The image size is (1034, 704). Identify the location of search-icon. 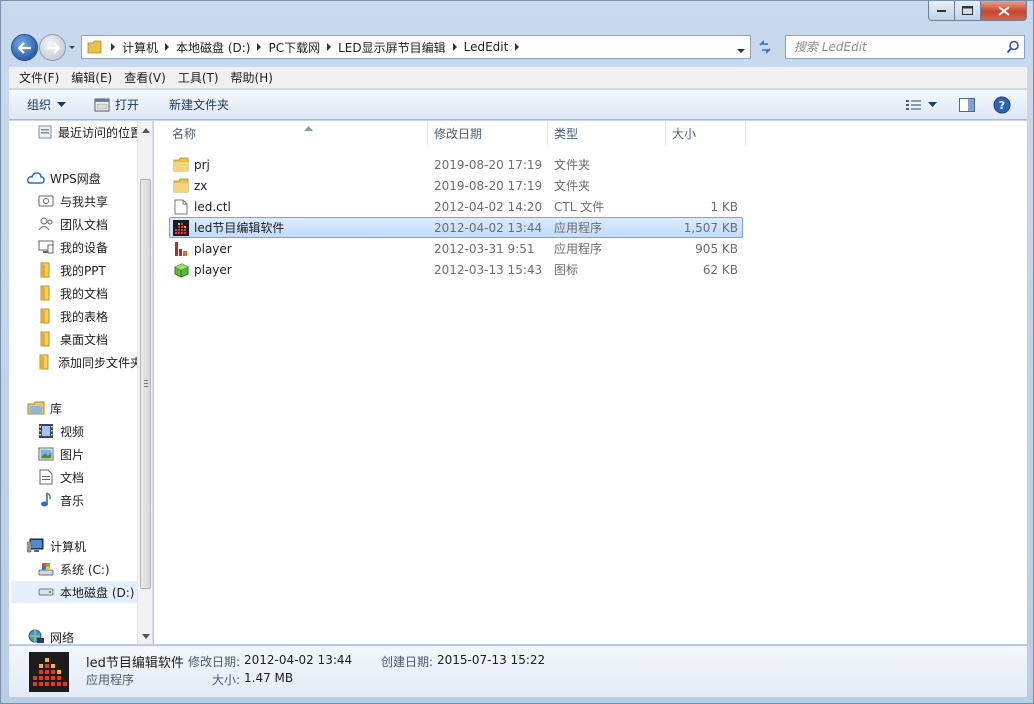
(1013, 47).